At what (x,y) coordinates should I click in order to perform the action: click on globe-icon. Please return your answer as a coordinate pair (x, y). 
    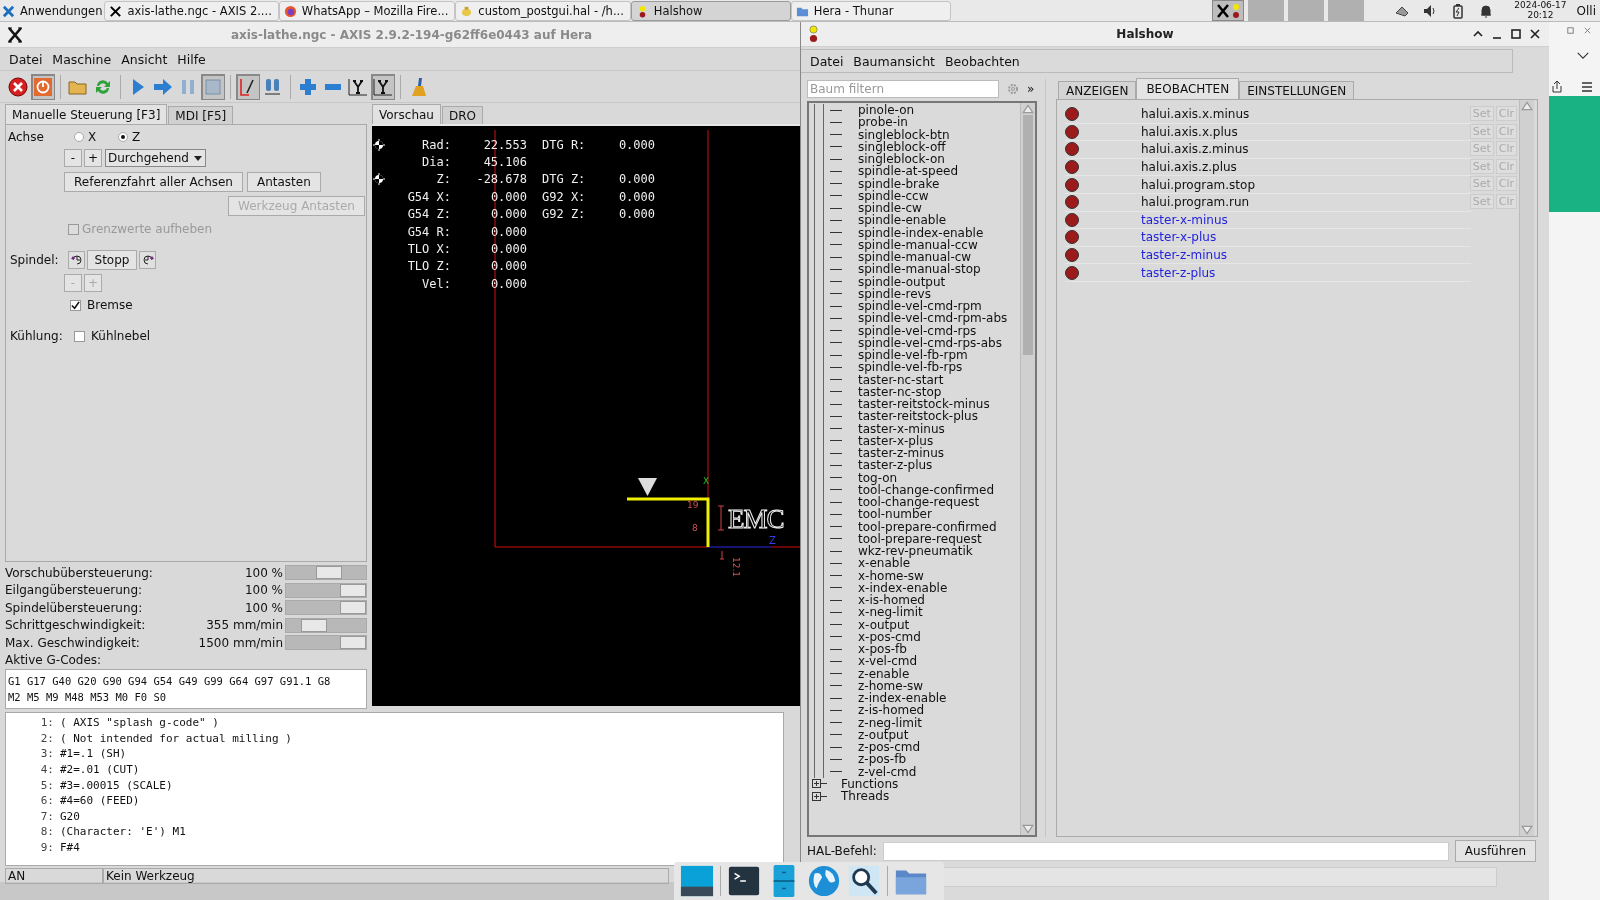
    Looking at the image, I should click on (824, 881).